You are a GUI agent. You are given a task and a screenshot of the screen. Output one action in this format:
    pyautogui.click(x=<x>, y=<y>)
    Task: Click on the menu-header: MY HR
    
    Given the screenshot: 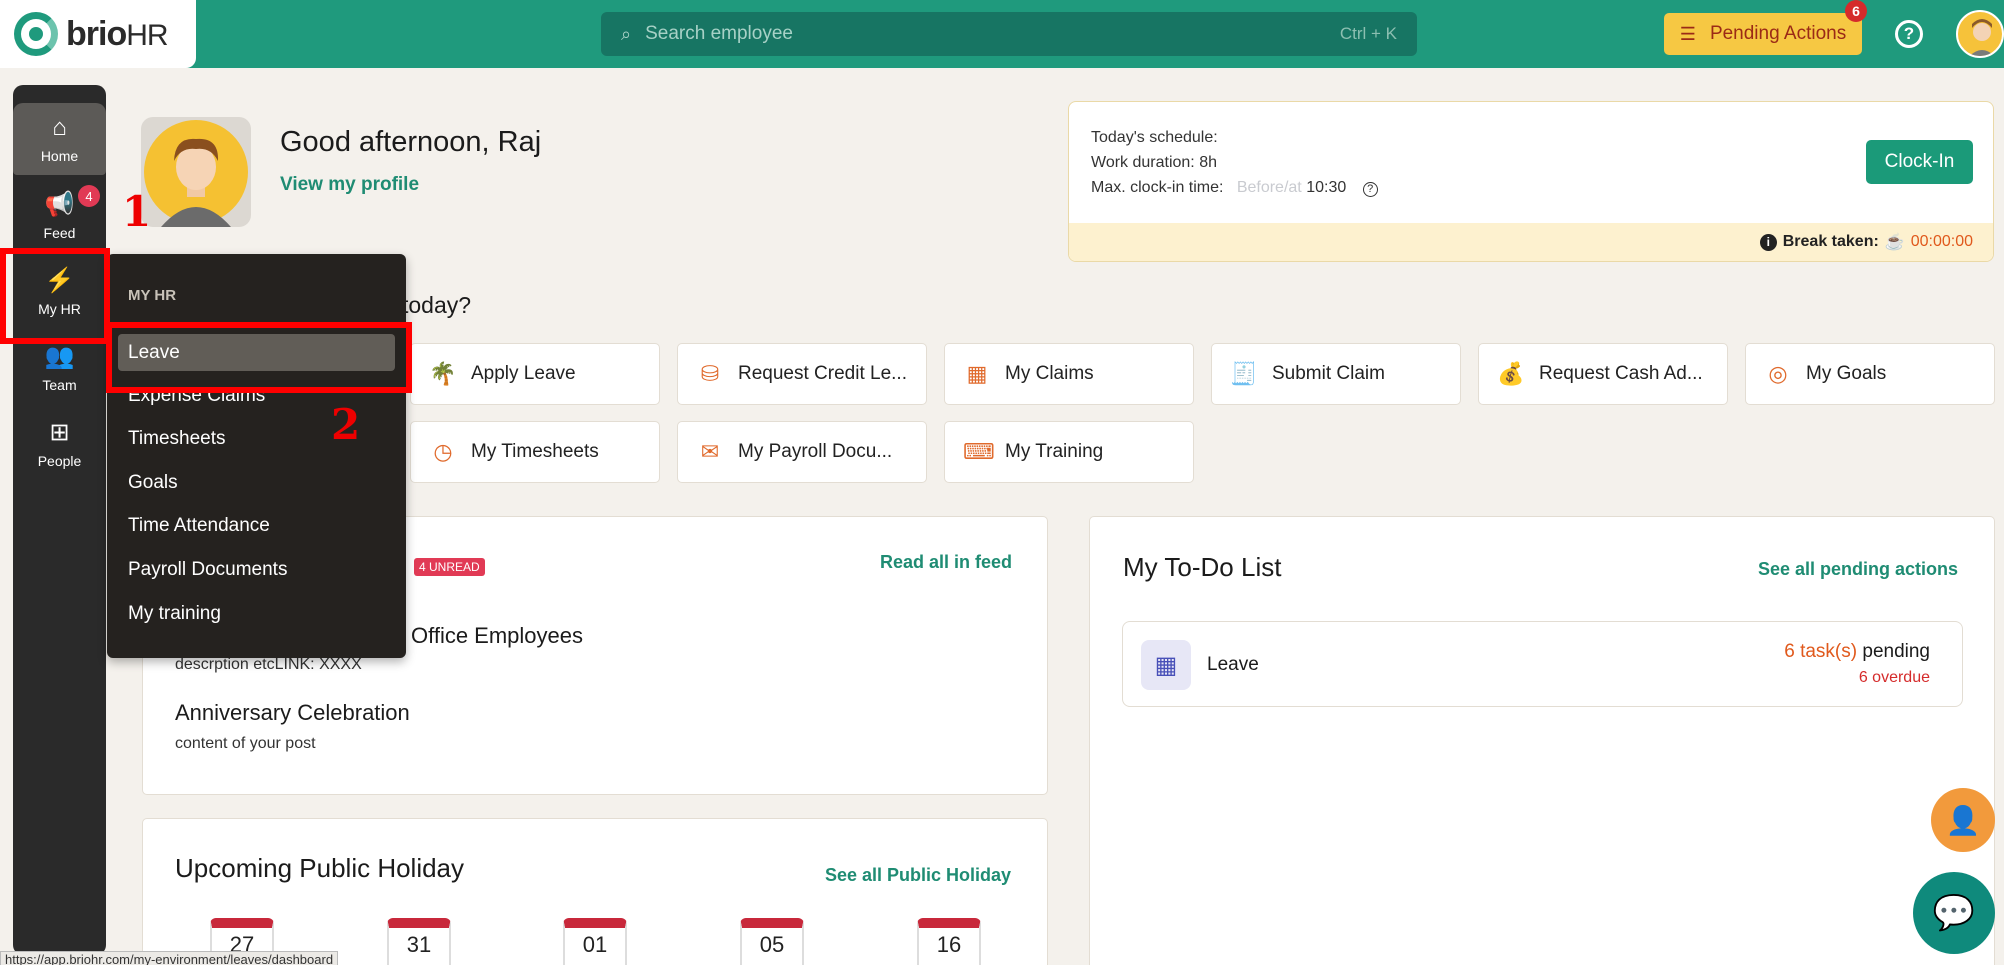 What is the action you would take?
    pyautogui.click(x=152, y=295)
    